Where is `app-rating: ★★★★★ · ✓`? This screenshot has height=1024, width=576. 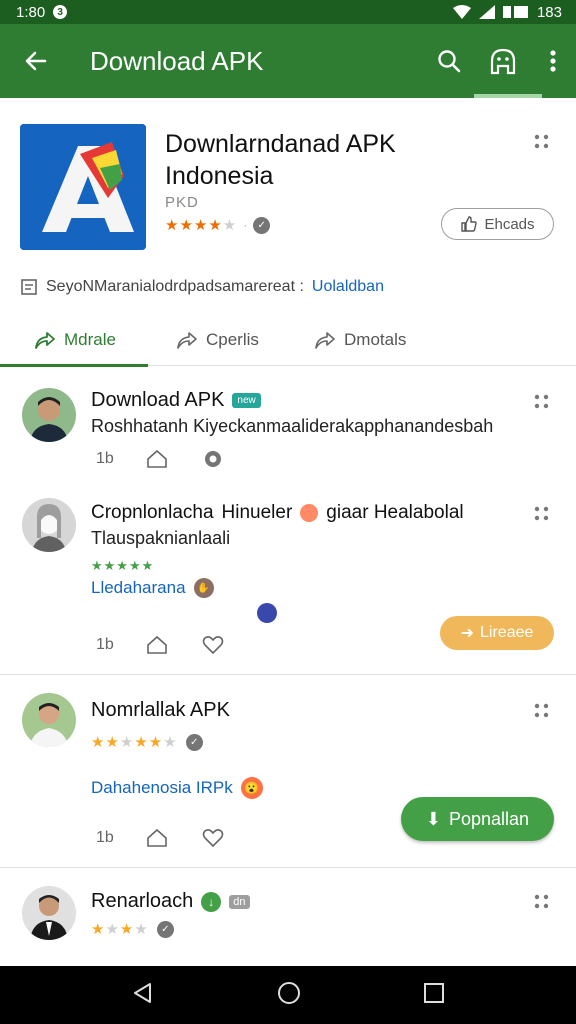
app-rating: ★★★★★ · ✓ is located at coordinates (218, 225).